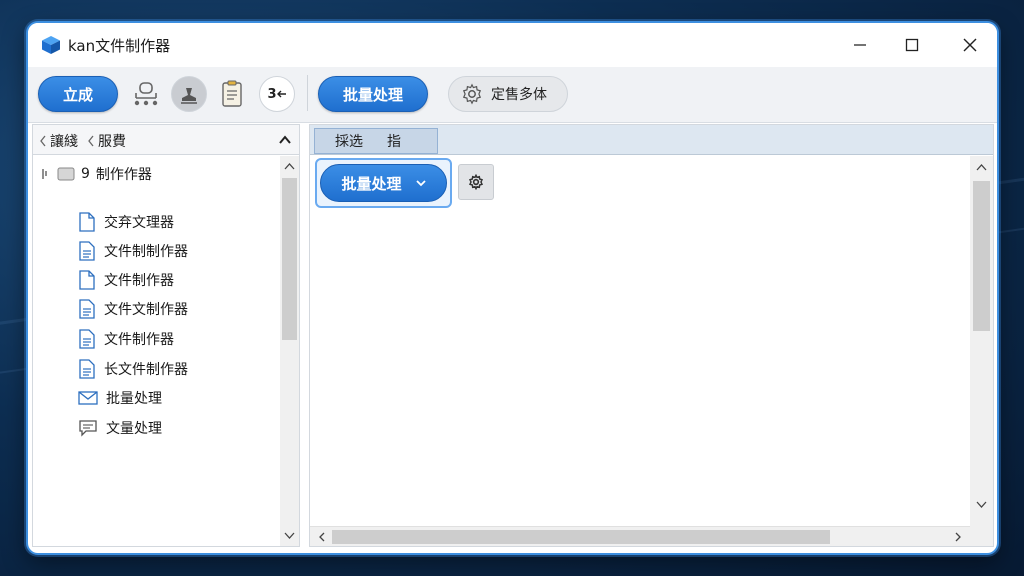 This screenshot has height=576, width=1024. I want to click on step-tool-label: 3, so click(272, 94).